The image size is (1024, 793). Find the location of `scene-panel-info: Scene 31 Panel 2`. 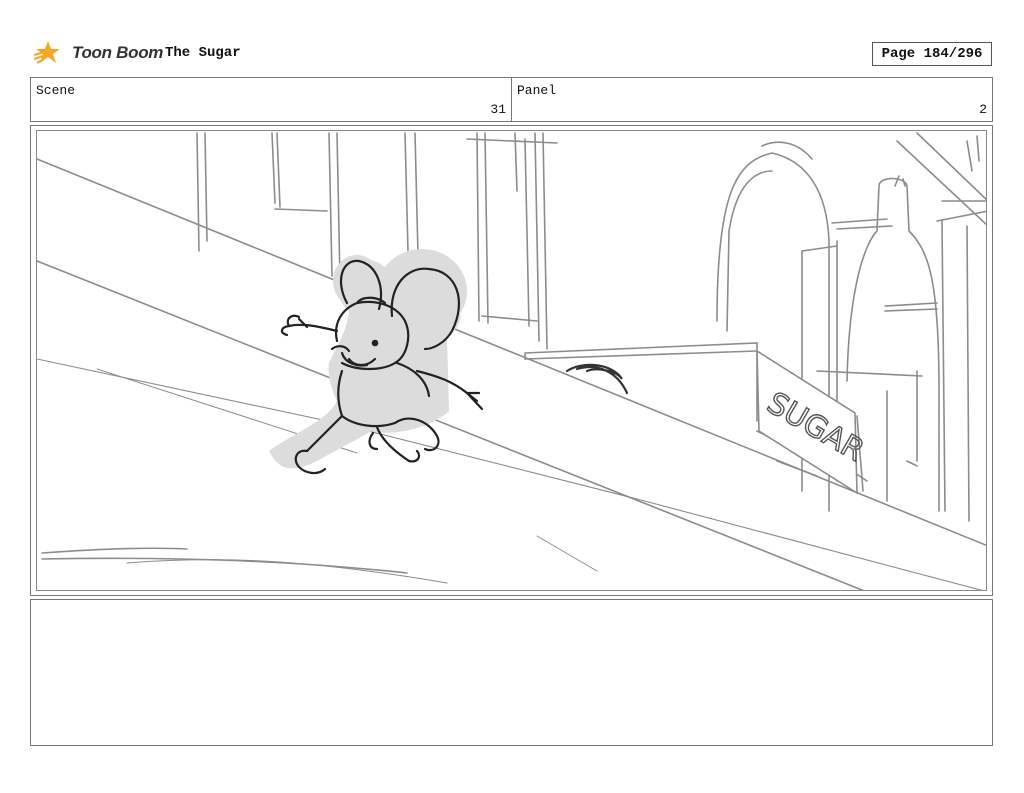

scene-panel-info: Scene 31 Panel 2 is located at coordinates (511, 99).